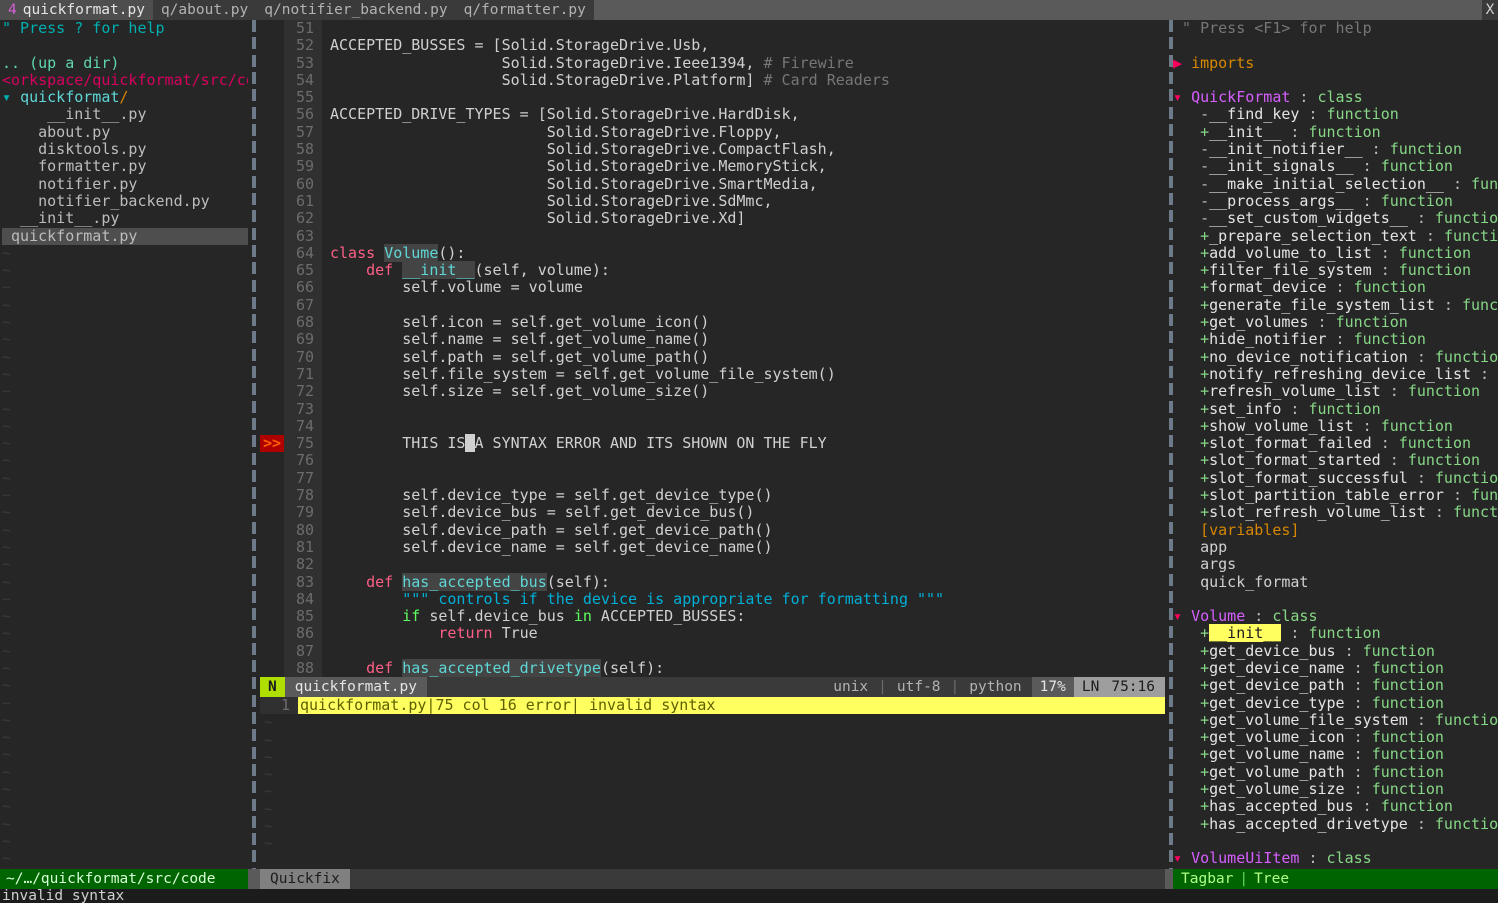  What do you see at coordinates (303, 495) in the screenshot?
I see `line-number: 78` at bounding box center [303, 495].